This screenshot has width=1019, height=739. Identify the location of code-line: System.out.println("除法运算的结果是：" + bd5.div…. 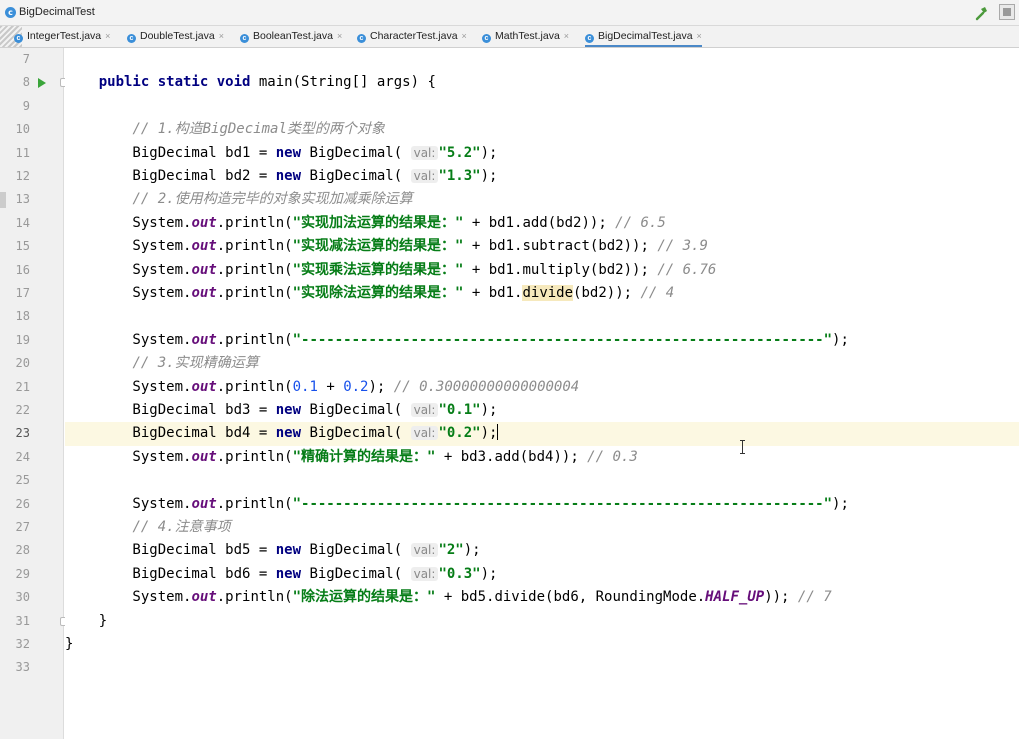
(542, 597).